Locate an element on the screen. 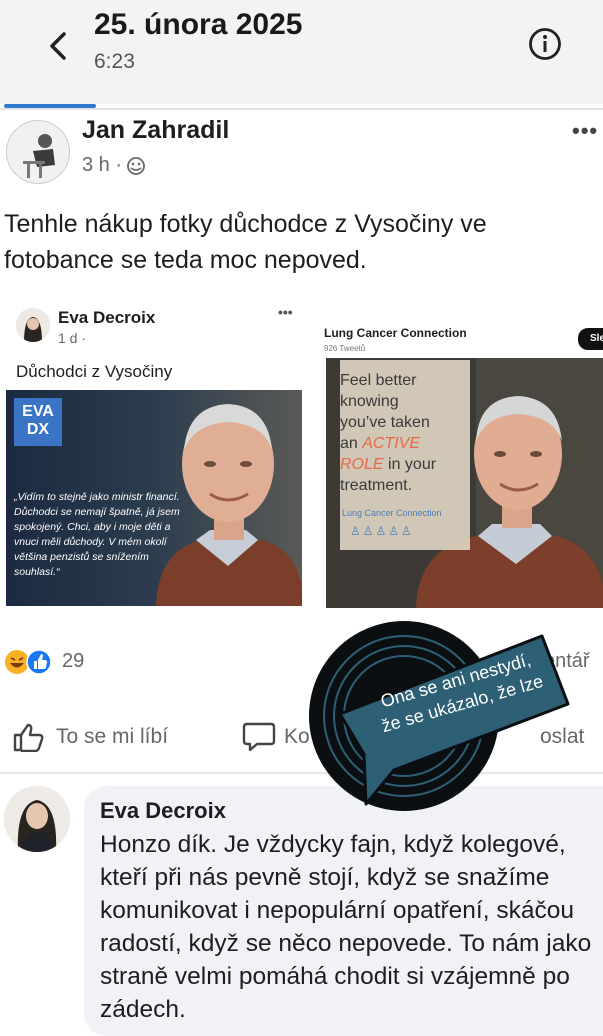  follow-button: Sle is located at coordinates (590, 339).